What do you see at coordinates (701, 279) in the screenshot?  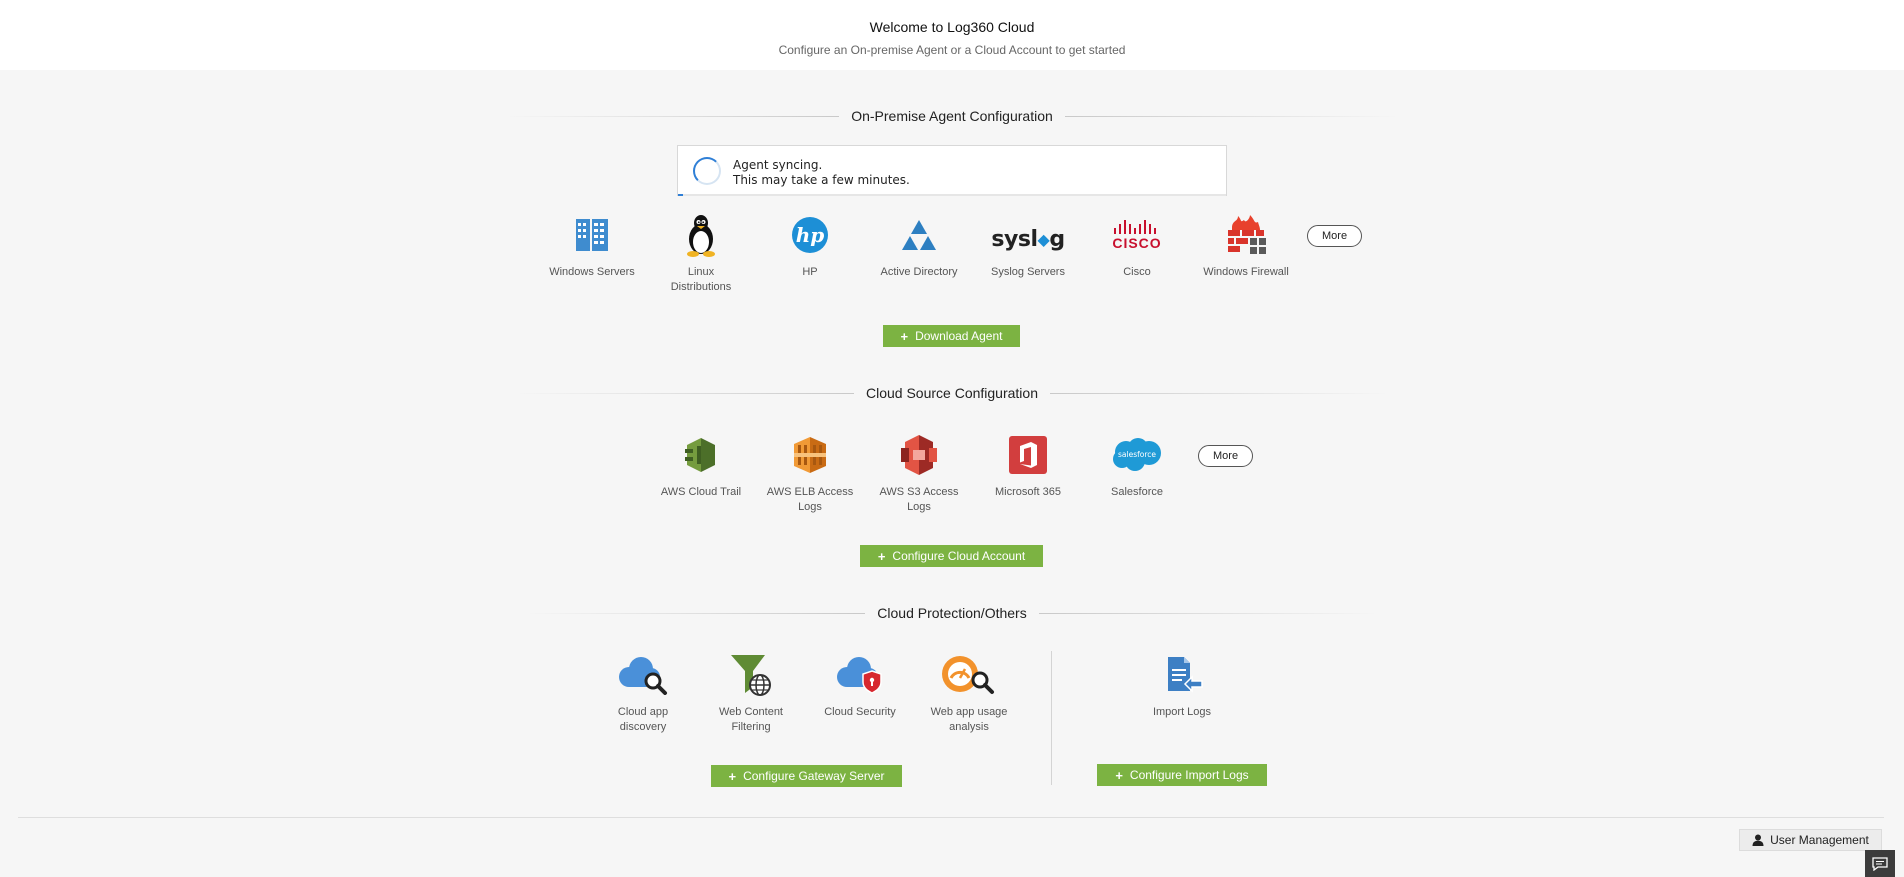 I see `tile-label: Linux Distributions` at bounding box center [701, 279].